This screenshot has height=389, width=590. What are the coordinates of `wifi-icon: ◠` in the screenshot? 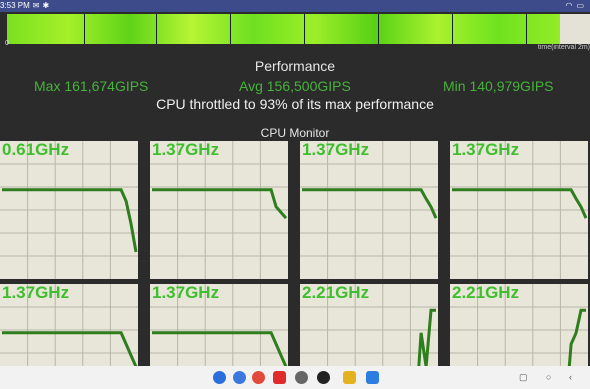 It's located at (569, 5).